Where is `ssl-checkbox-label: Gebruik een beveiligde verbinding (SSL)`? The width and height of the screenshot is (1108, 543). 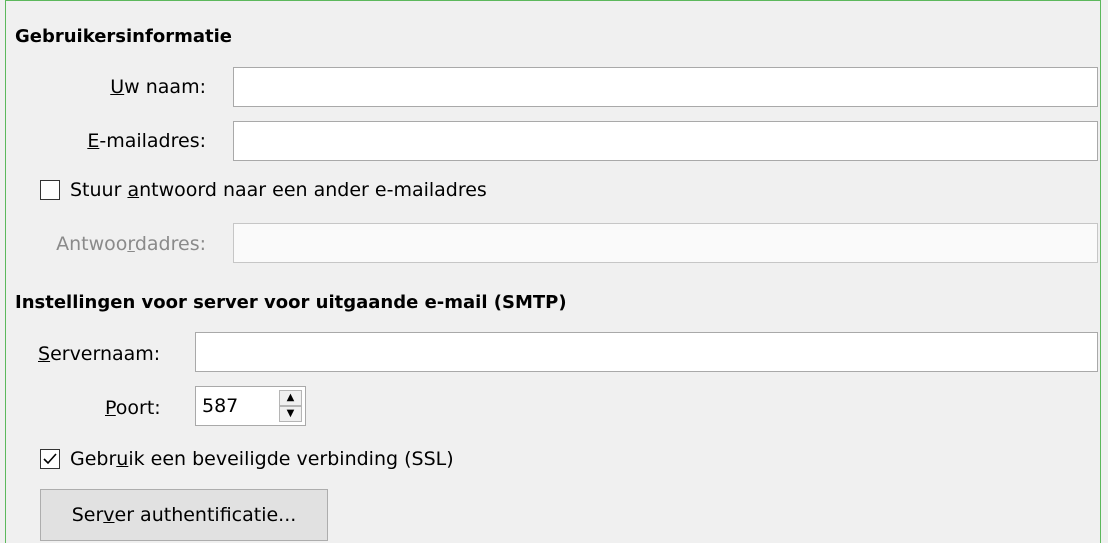 ssl-checkbox-label: Gebruik een beveiligde verbinding (SSL) is located at coordinates (262, 459).